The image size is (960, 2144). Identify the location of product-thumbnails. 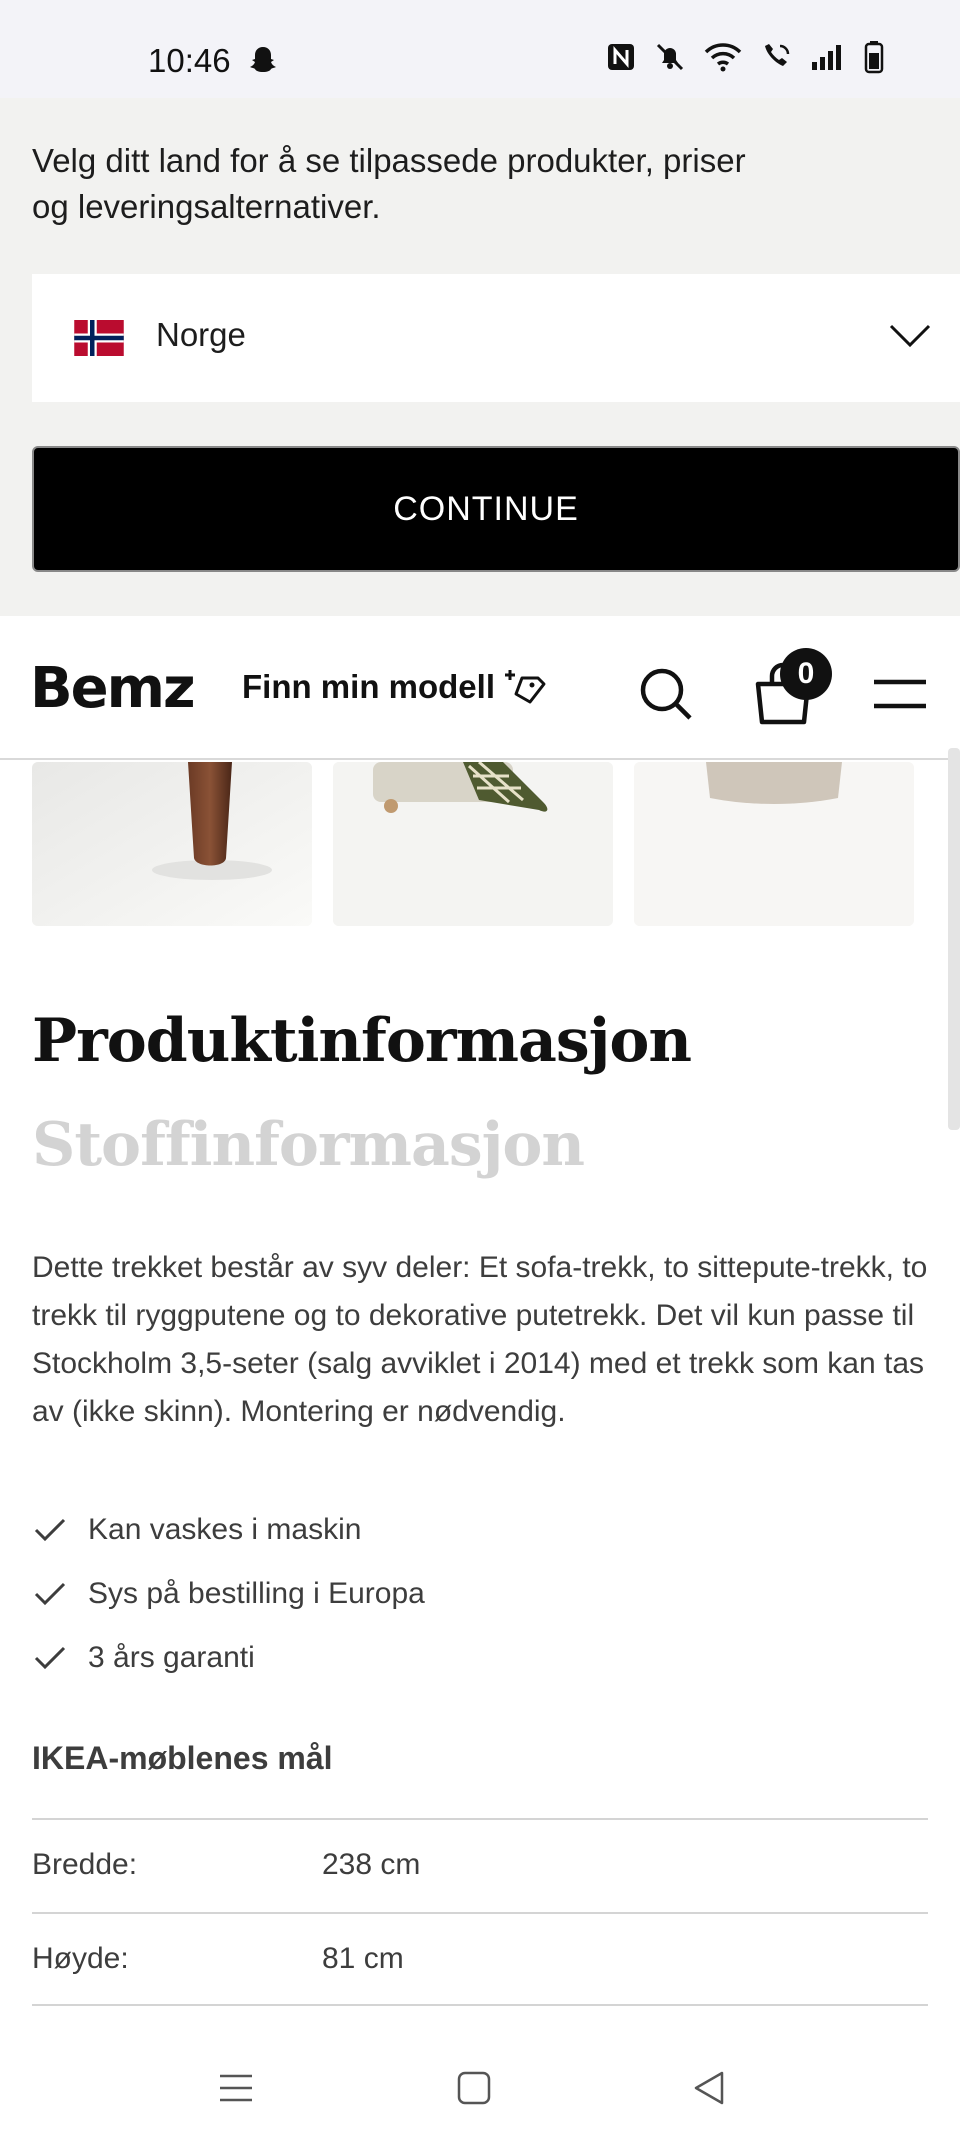
(480, 844).